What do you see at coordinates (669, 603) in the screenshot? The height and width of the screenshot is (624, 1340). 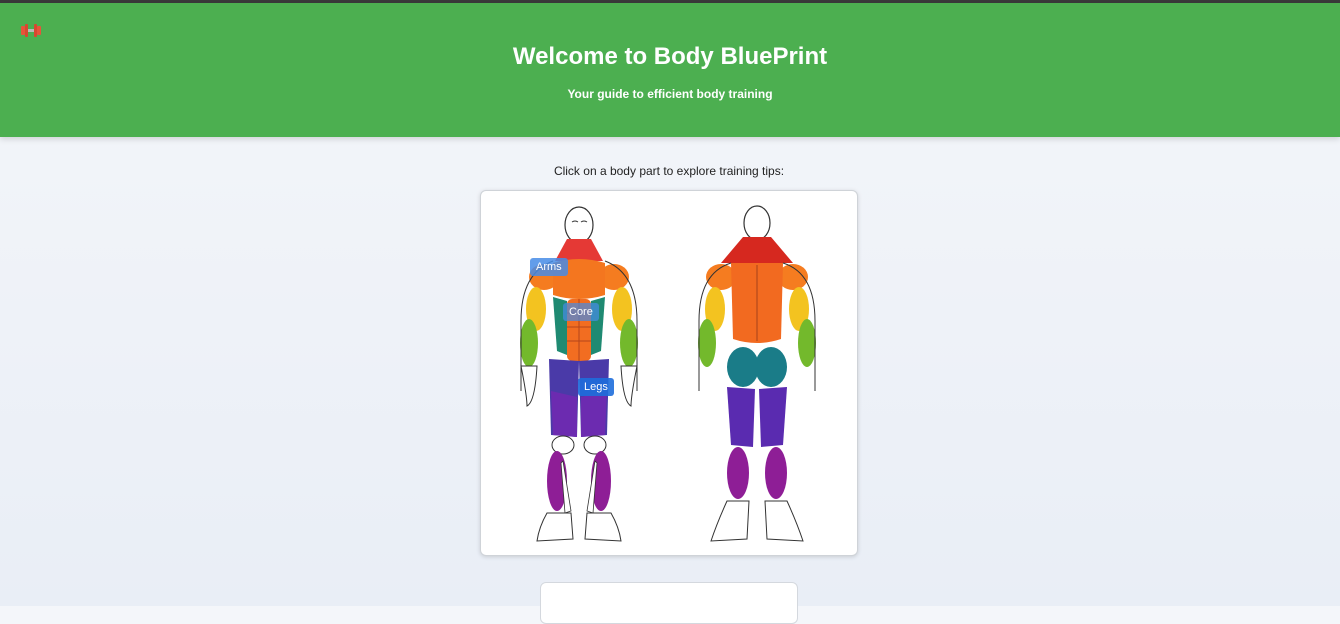 I see `training-tips-panel` at bounding box center [669, 603].